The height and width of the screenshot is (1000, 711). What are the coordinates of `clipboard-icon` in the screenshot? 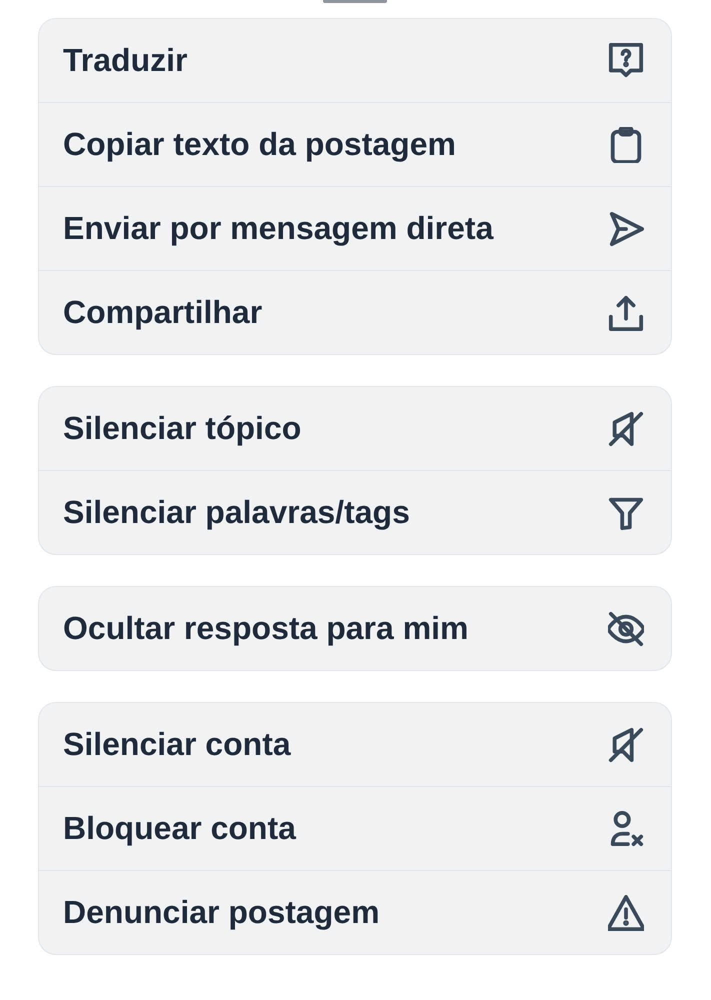 It's located at (626, 144).